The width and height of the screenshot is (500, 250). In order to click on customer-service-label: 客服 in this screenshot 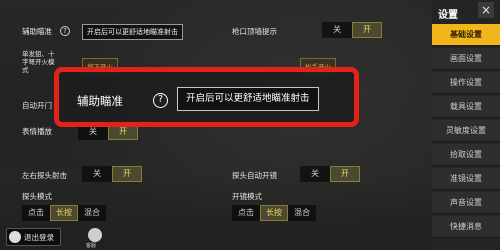, I will do `click(91, 246)`.